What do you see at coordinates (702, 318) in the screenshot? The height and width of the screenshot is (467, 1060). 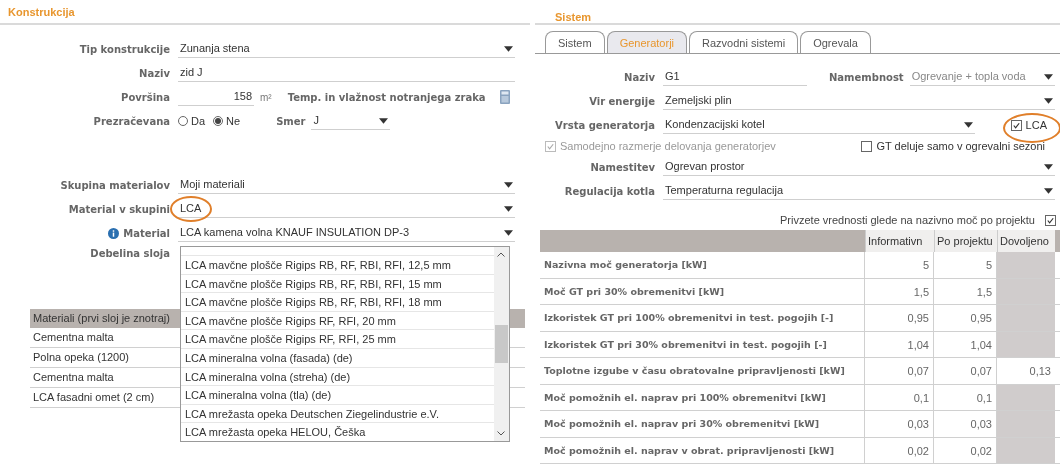 I see `table-cell: Izkoristek GT pri 100% obremenitvi in test. pogojih [-]` at bounding box center [702, 318].